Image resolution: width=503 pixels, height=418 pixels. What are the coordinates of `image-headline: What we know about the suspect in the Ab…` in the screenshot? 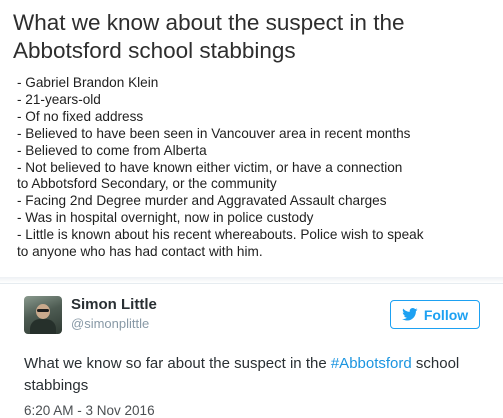 It's located at (209, 36).